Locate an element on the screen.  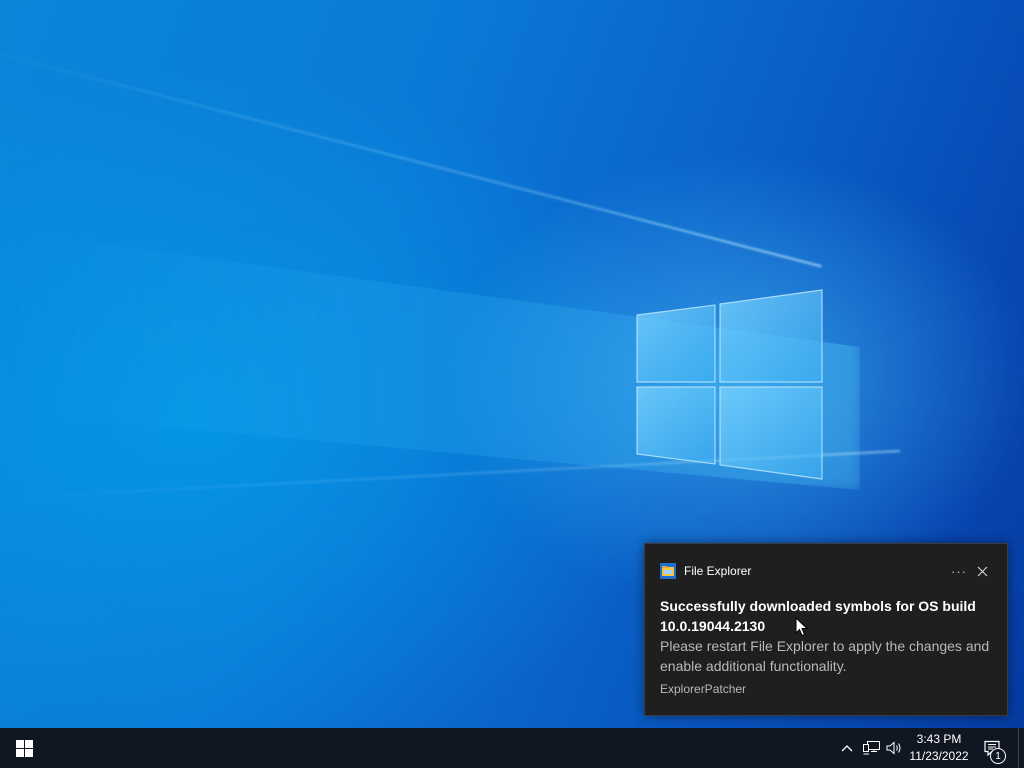
taskbar: 3:43 PM 11/23/2022 1 is located at coordinates (512, 748).